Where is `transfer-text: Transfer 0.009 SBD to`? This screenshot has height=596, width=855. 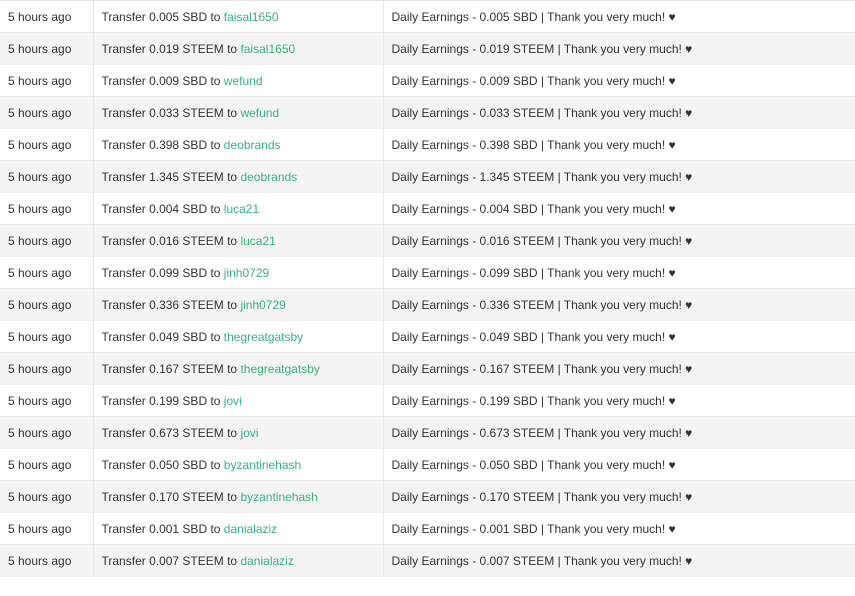
transfer-text: Transfer 0.009 SBD to is located at coordinates (161, 80).